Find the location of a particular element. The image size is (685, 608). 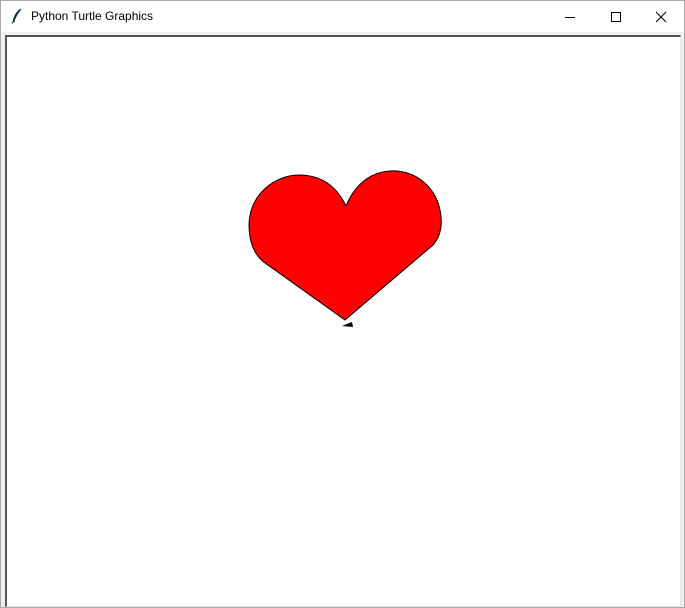

drawing-surface is located at coordinates (345, 248).